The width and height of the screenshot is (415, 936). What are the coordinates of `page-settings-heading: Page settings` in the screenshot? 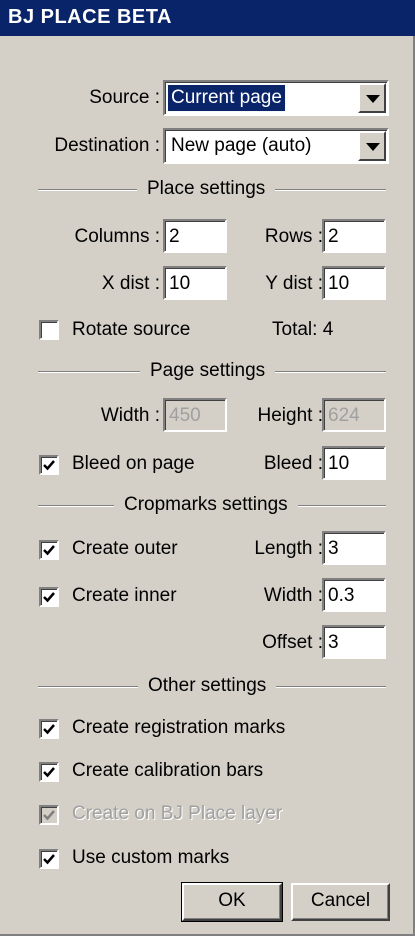 It's located at (208, 371).